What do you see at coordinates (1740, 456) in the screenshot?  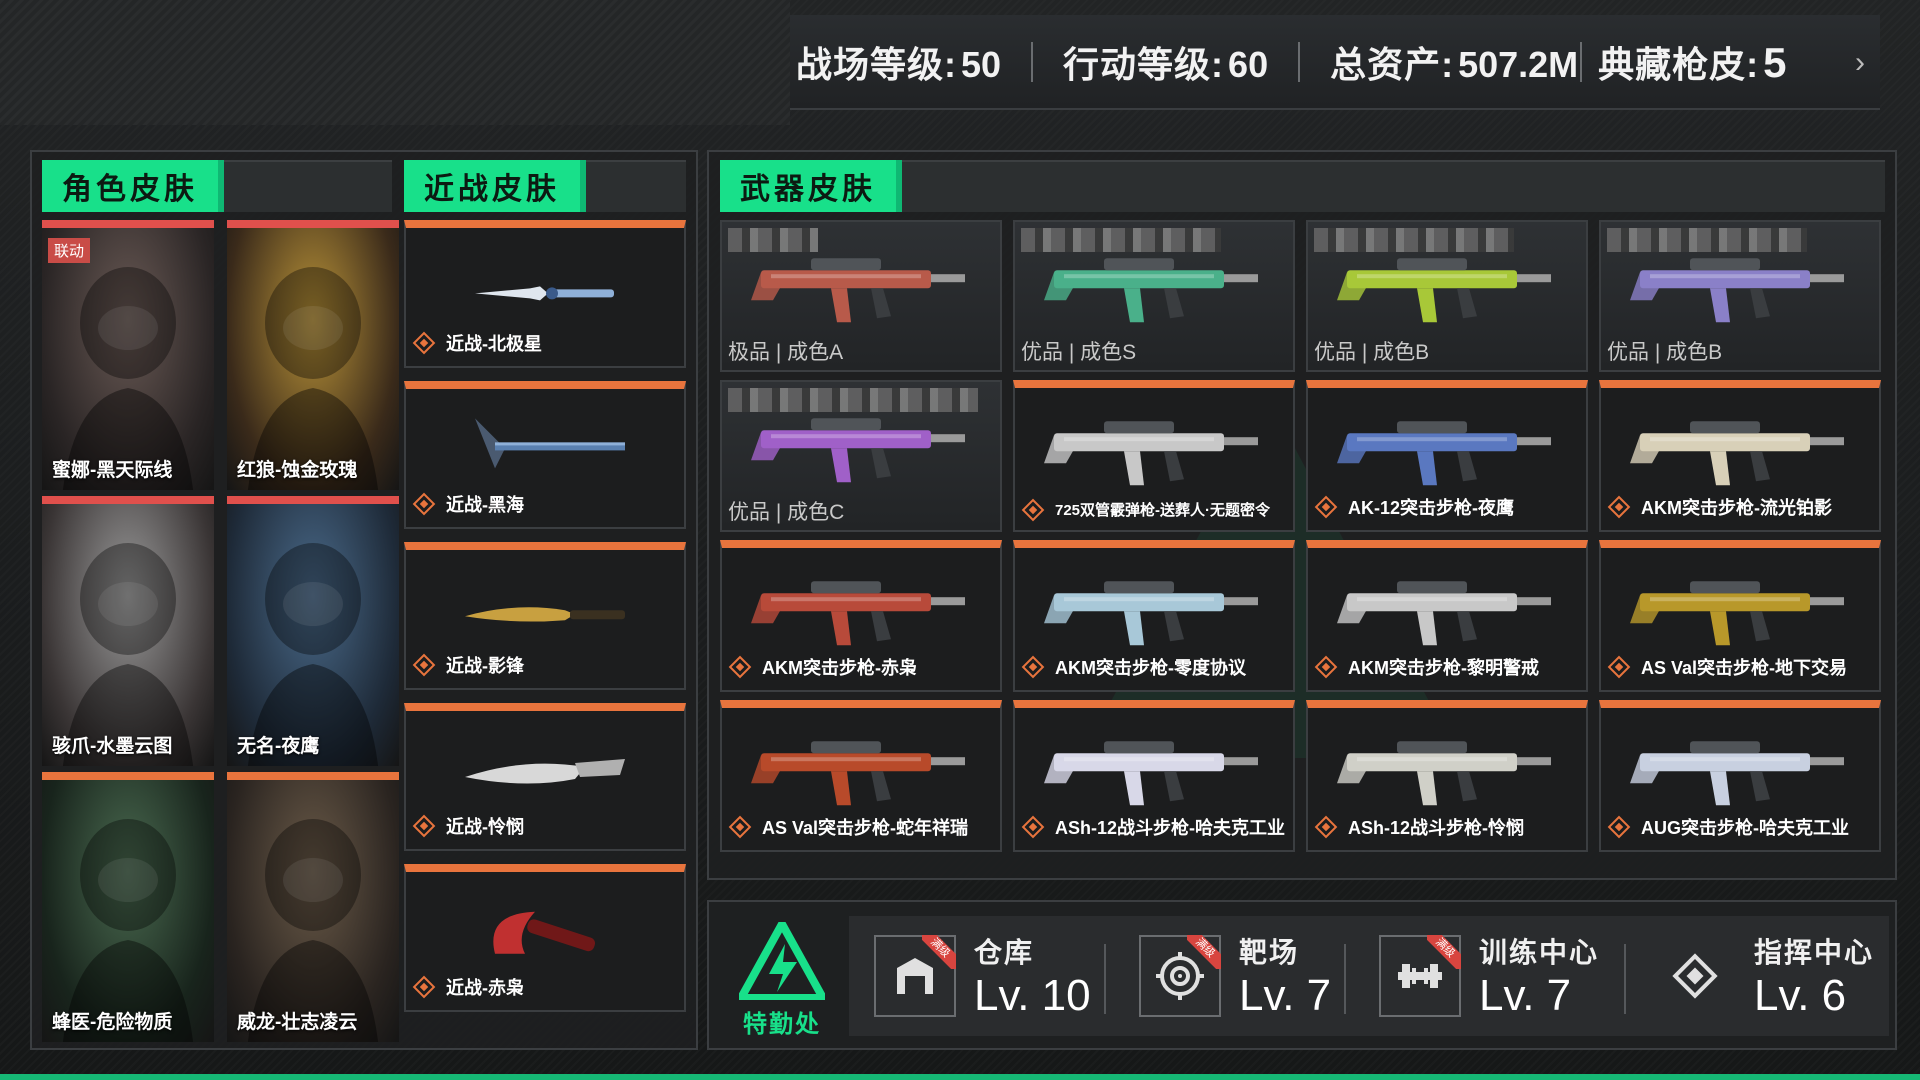 I see `weapon-skin-card: AKM突击步枪-流光铂影` at bounding box center [1740, 456].